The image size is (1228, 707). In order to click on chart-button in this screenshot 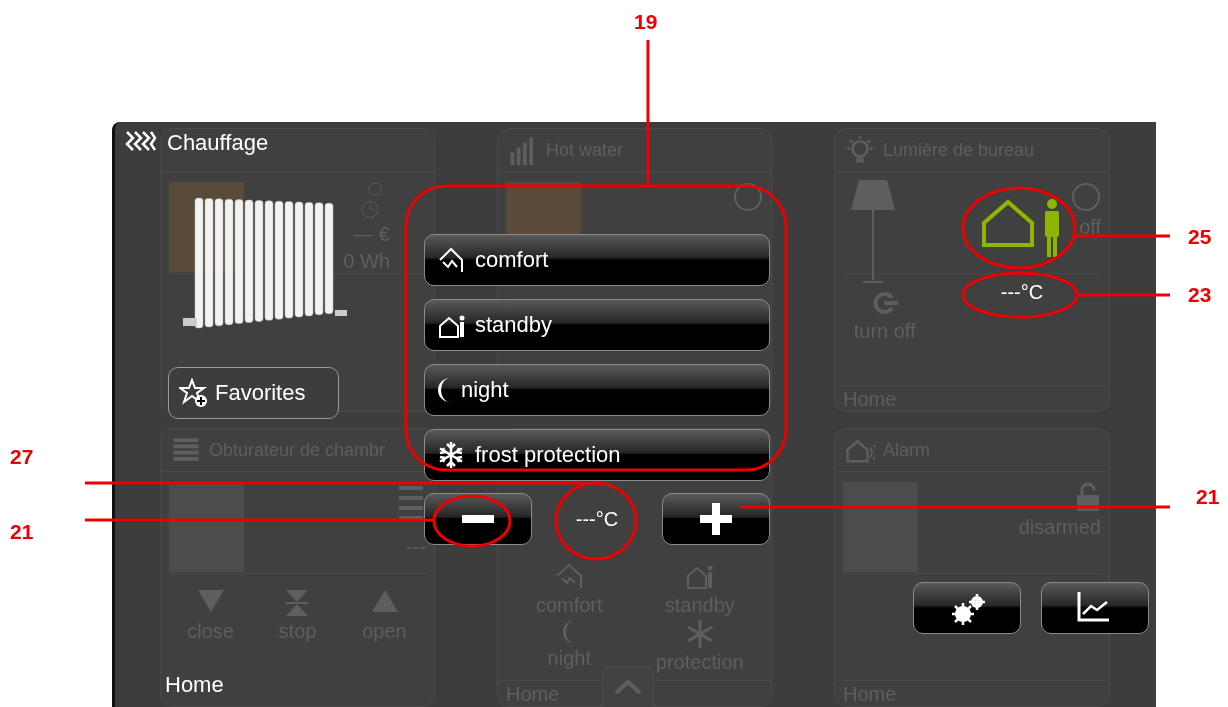, I will do `click(1095, 608)`.